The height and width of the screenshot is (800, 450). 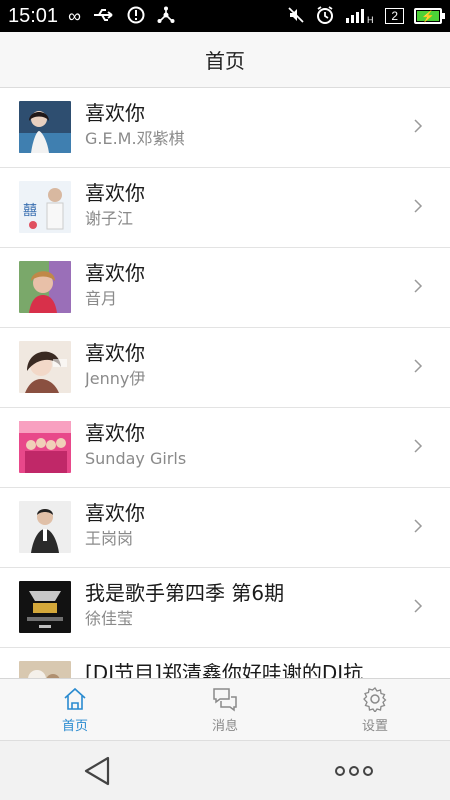 I want to click on song-row: 囍 喜欢你 谢子江, so click(x=225, y=208).